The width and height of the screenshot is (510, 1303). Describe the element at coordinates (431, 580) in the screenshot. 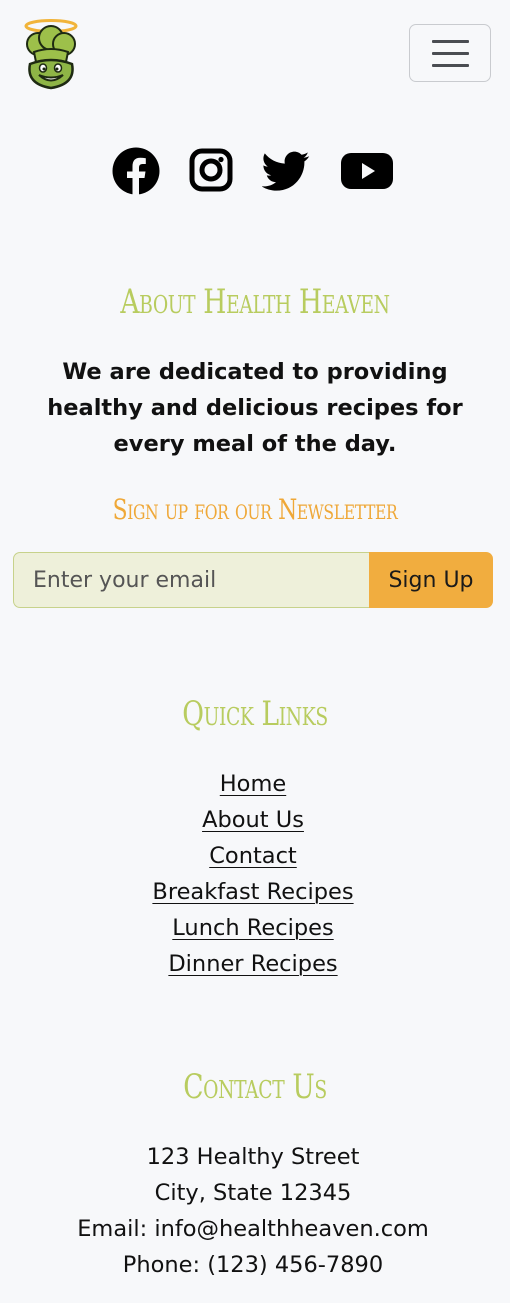

I see `signup-button: Sign Up` at that location.